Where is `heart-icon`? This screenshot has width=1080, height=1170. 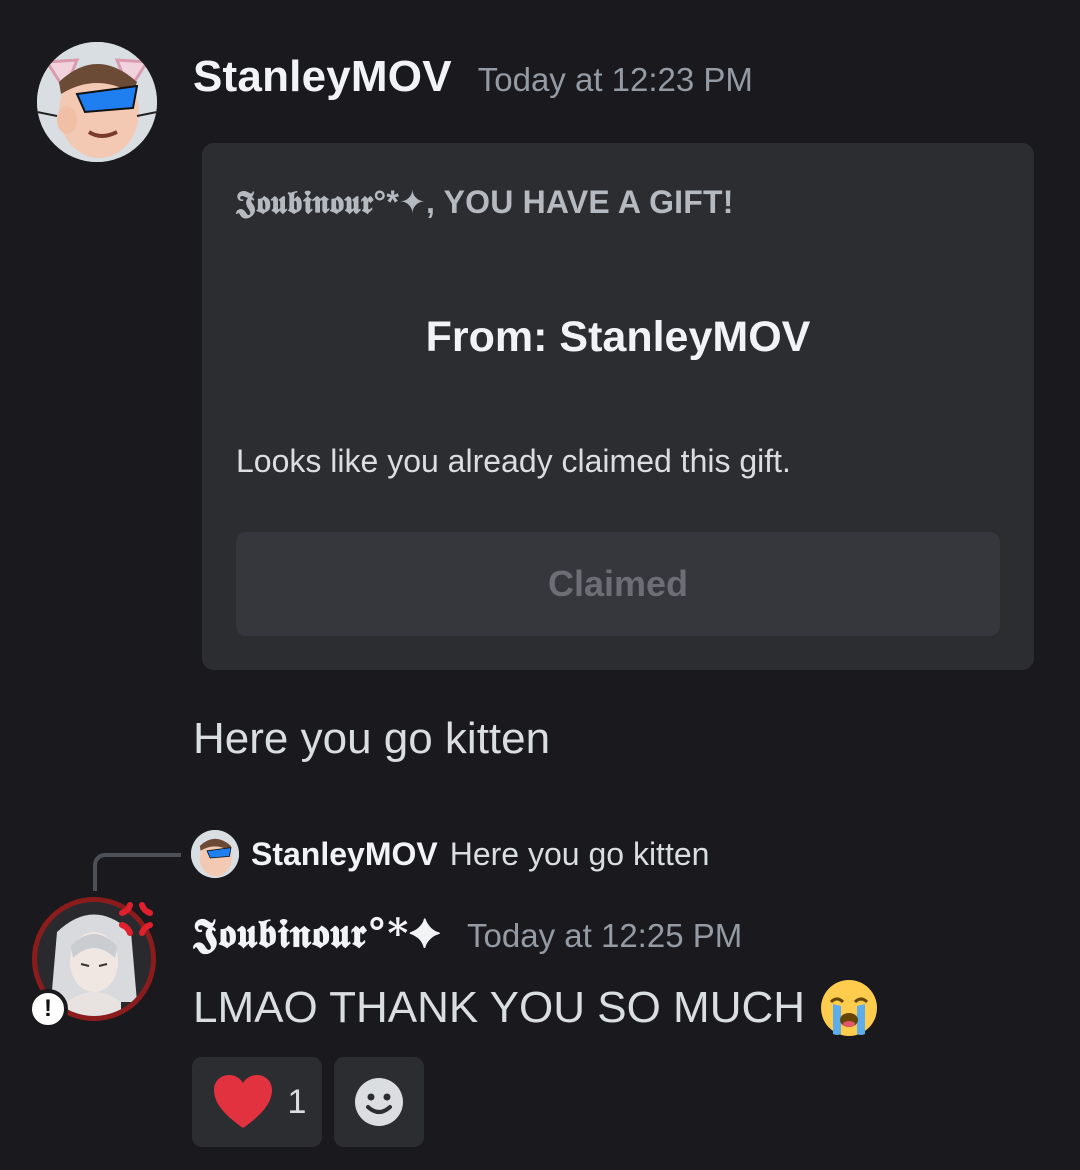
heart-icon is located at coordinates (242, 1101).